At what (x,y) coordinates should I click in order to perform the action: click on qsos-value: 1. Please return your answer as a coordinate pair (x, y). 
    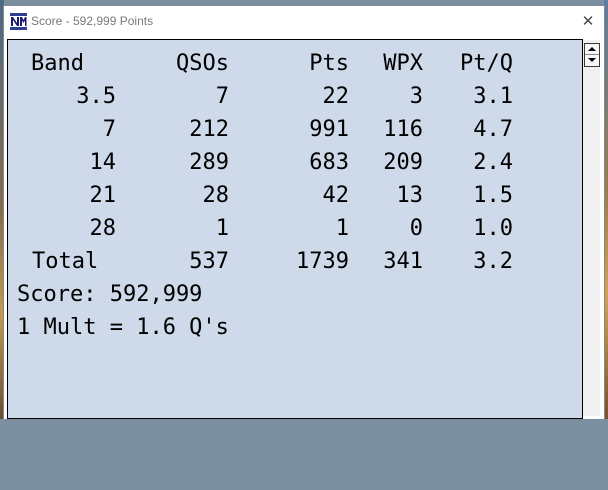
    Looking at the image, I should click on (222, 228).